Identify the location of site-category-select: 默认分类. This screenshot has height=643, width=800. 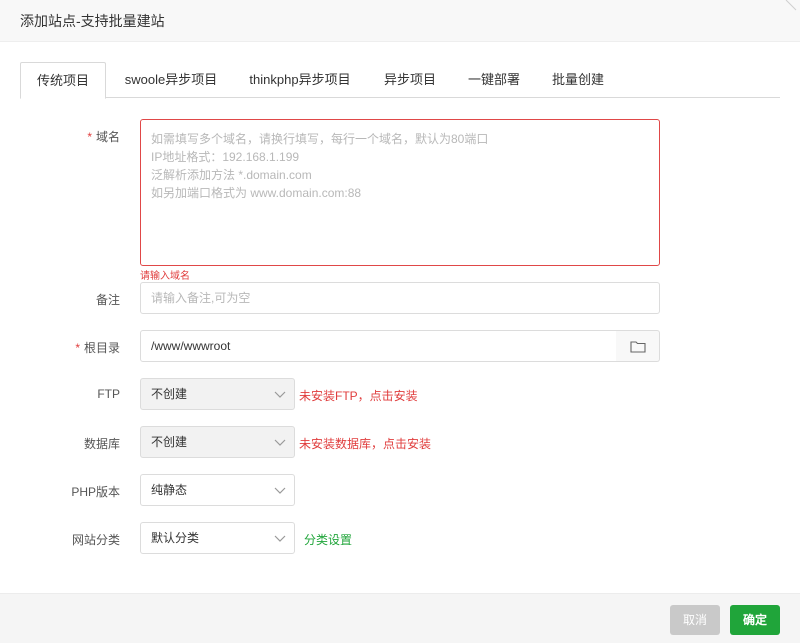
(217, 538).